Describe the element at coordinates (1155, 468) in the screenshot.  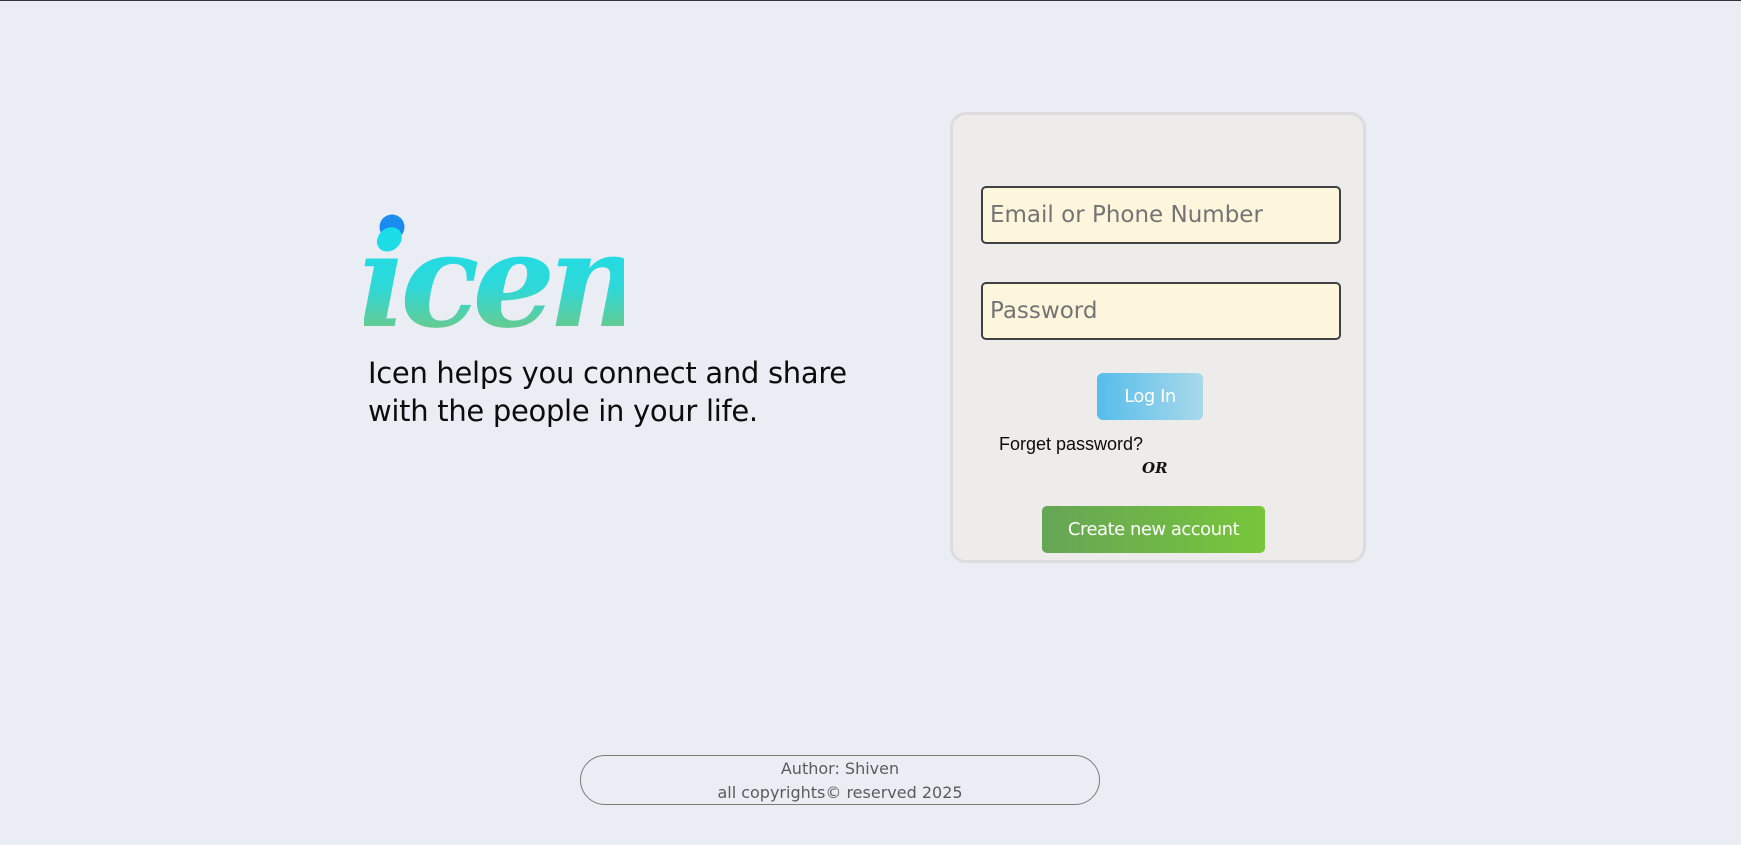
I see `or-divider: OR` at that location.